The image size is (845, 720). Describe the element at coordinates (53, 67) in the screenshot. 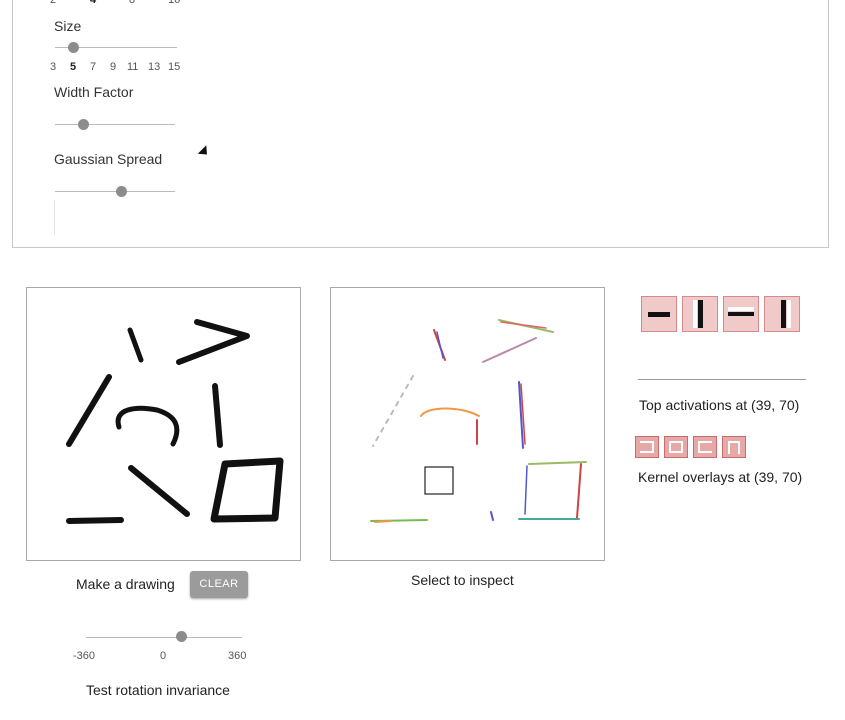

I see `size-tick: 3` at that location.